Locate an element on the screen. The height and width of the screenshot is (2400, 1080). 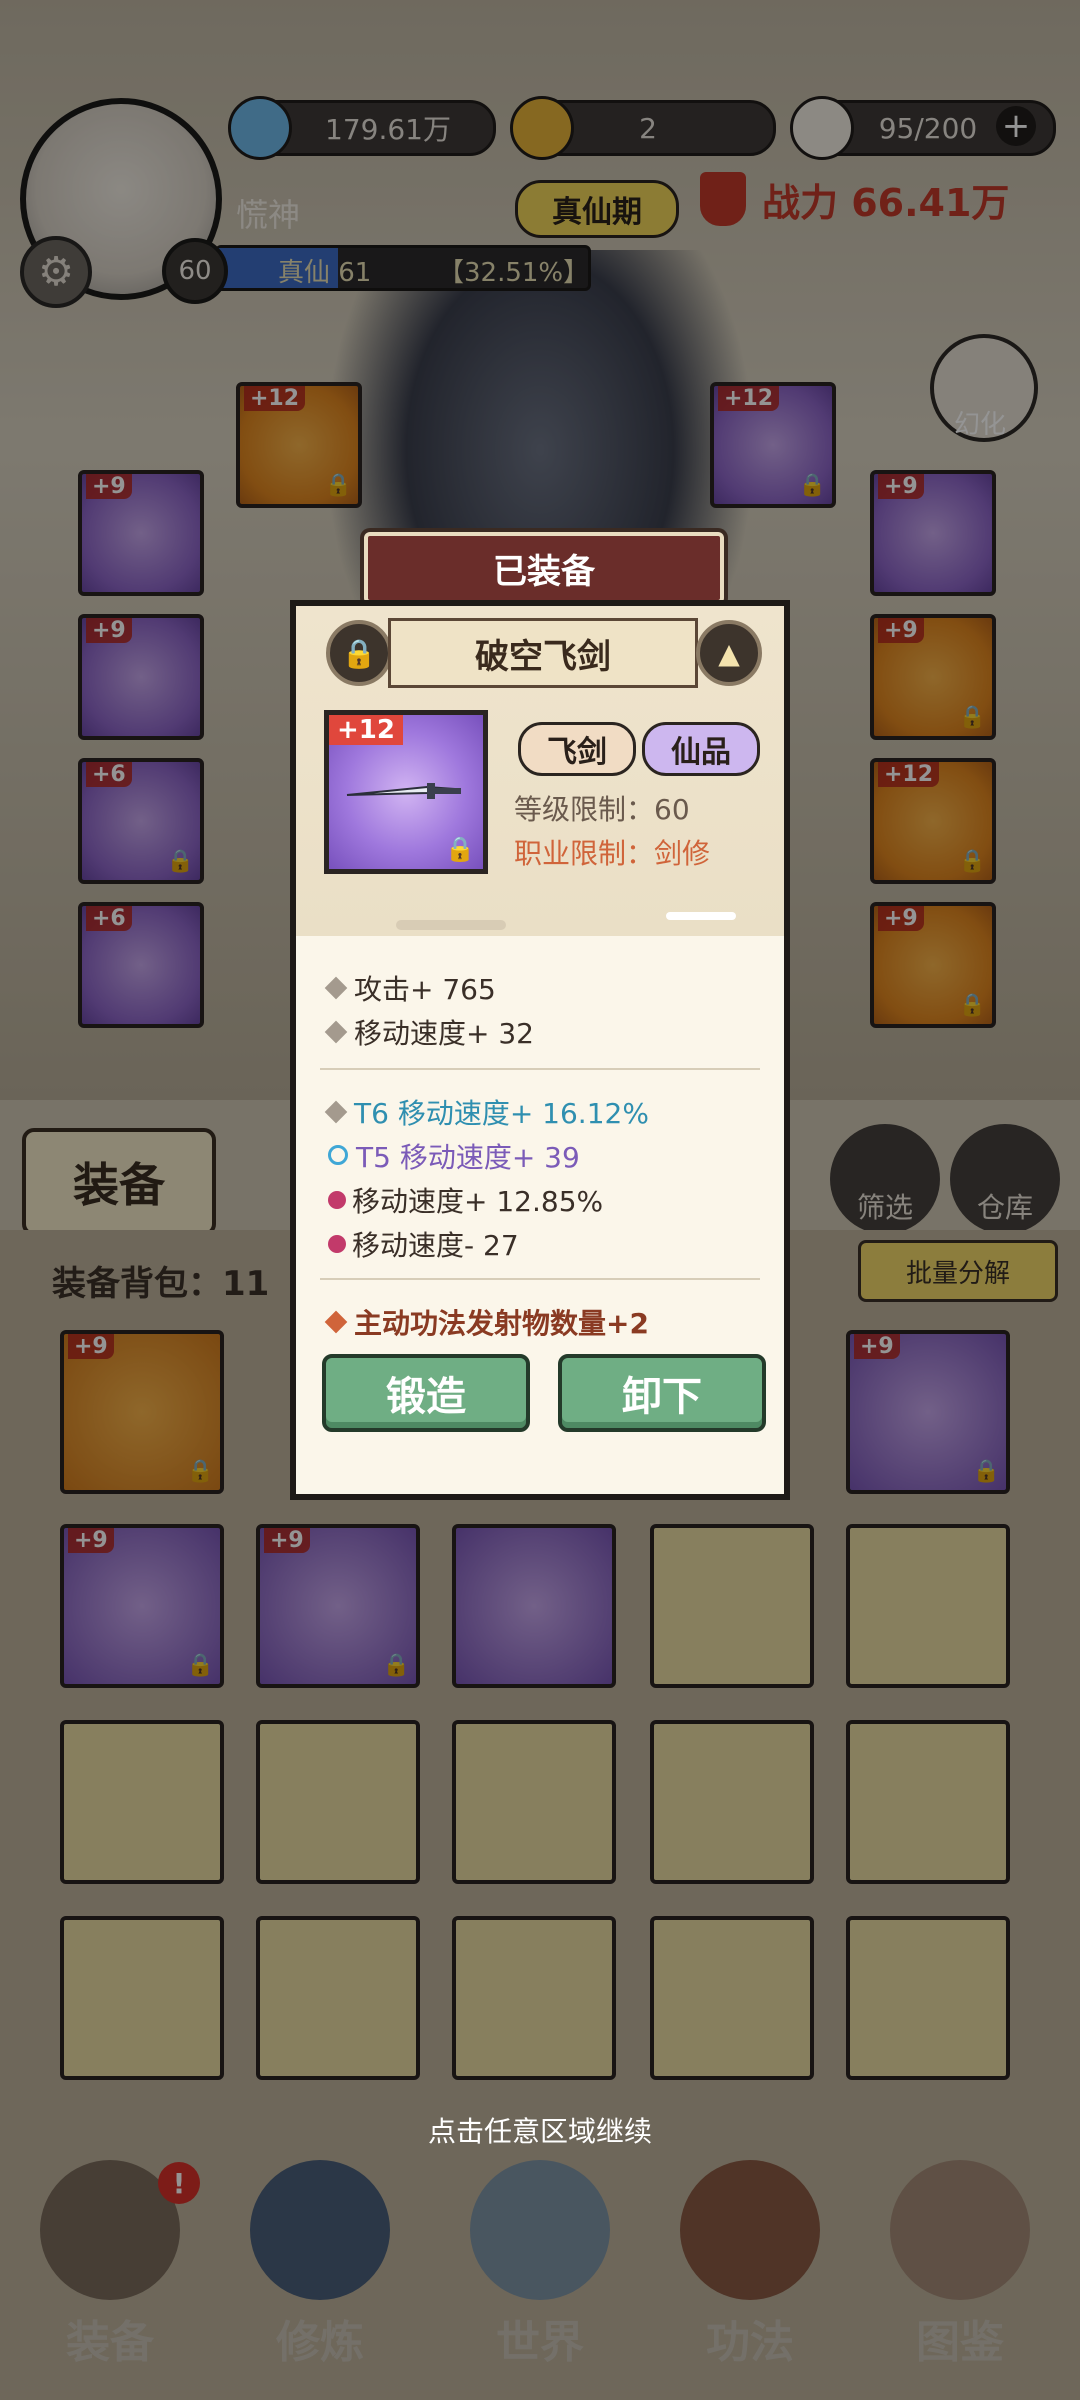
special-stat: 主动功法发射物数量+2 is located at coordinates (484, 1322).